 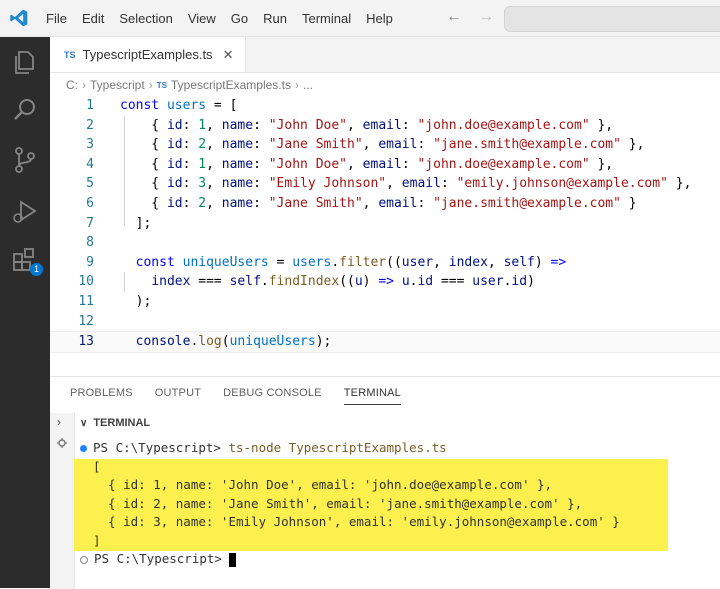 What do you see at coordinates (25, 312) in the screenshot?
I see `activity-bar: 1` at bounding box center [25, 312].